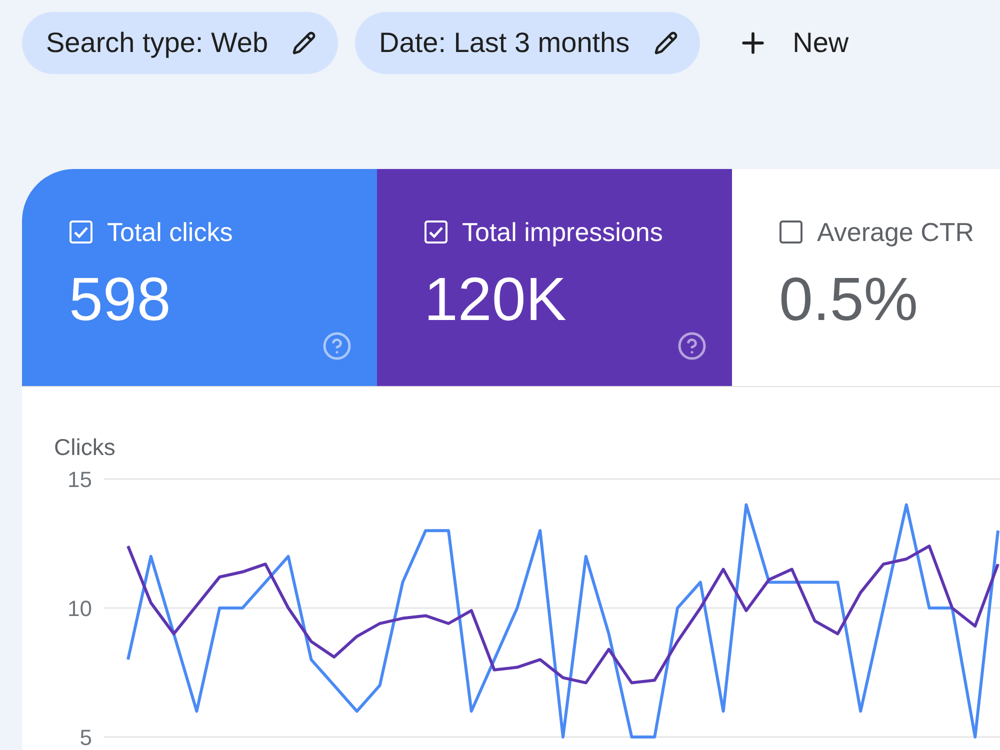 This screenshot has width=1000, height=750. What do you see at coordinates (80, 608) in the screenshot?
I see `y-tick-label: 10` at bounding box center [80, 608].